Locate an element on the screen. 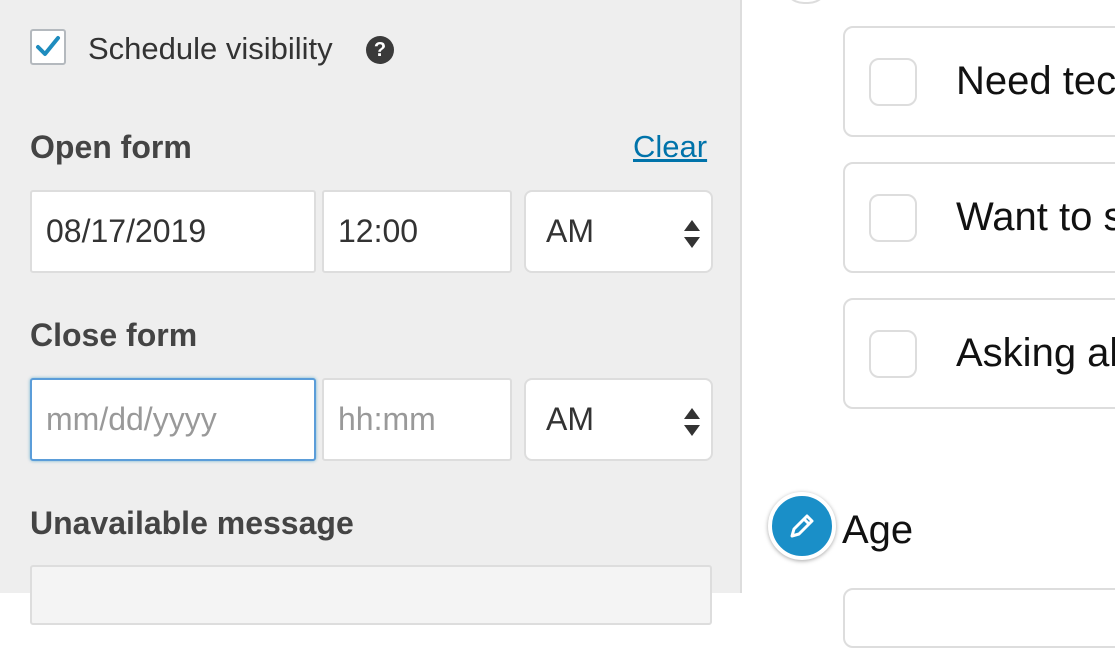  checkbox-option: Want to s is located at coordinates (979, 217).